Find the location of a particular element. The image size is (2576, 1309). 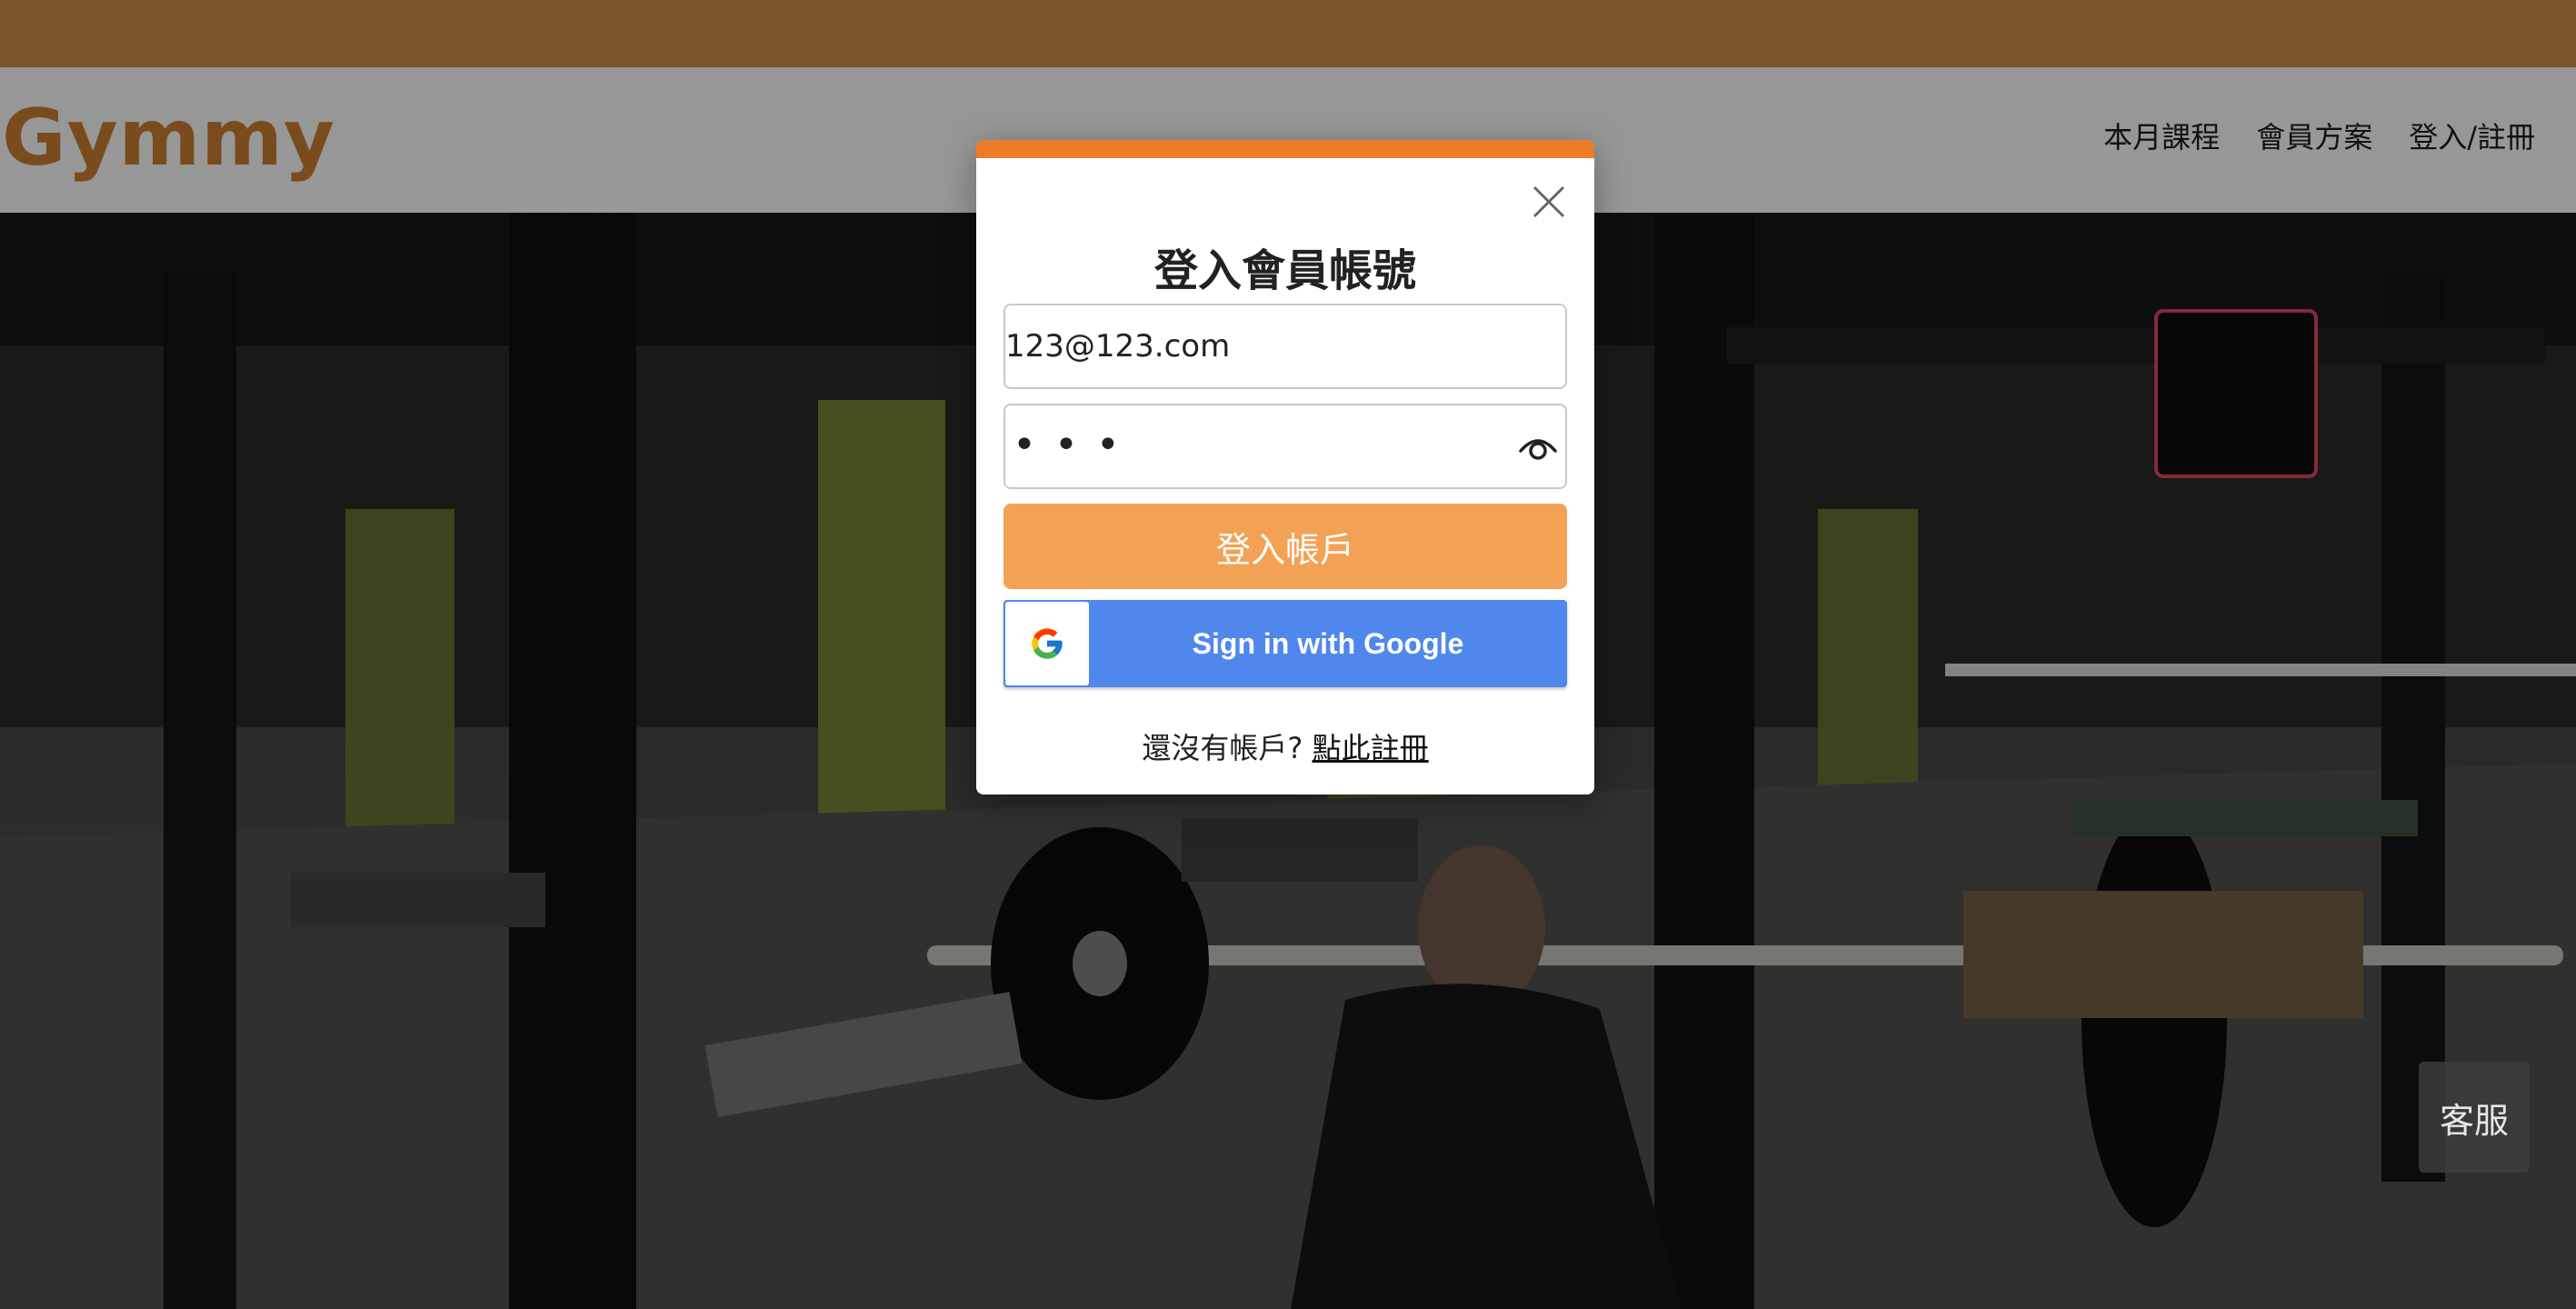

modal-accent-bar is located at coordinates (1285, 149).